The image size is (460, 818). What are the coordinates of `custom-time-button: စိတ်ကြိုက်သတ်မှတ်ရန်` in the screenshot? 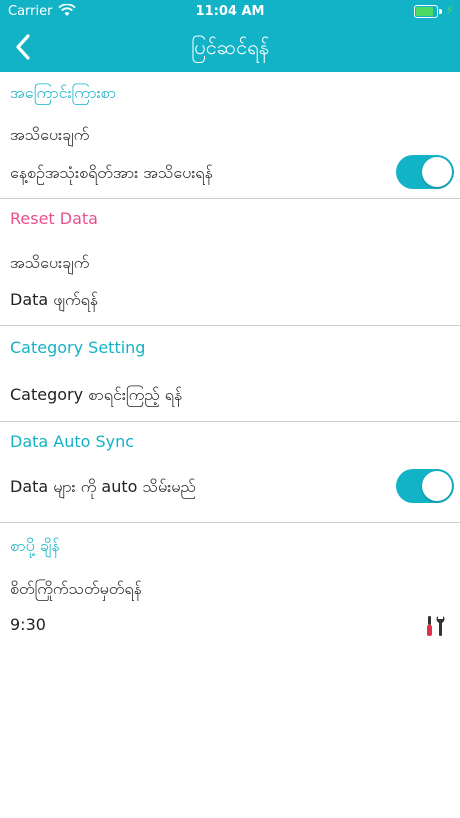 It's located at (76, 590).